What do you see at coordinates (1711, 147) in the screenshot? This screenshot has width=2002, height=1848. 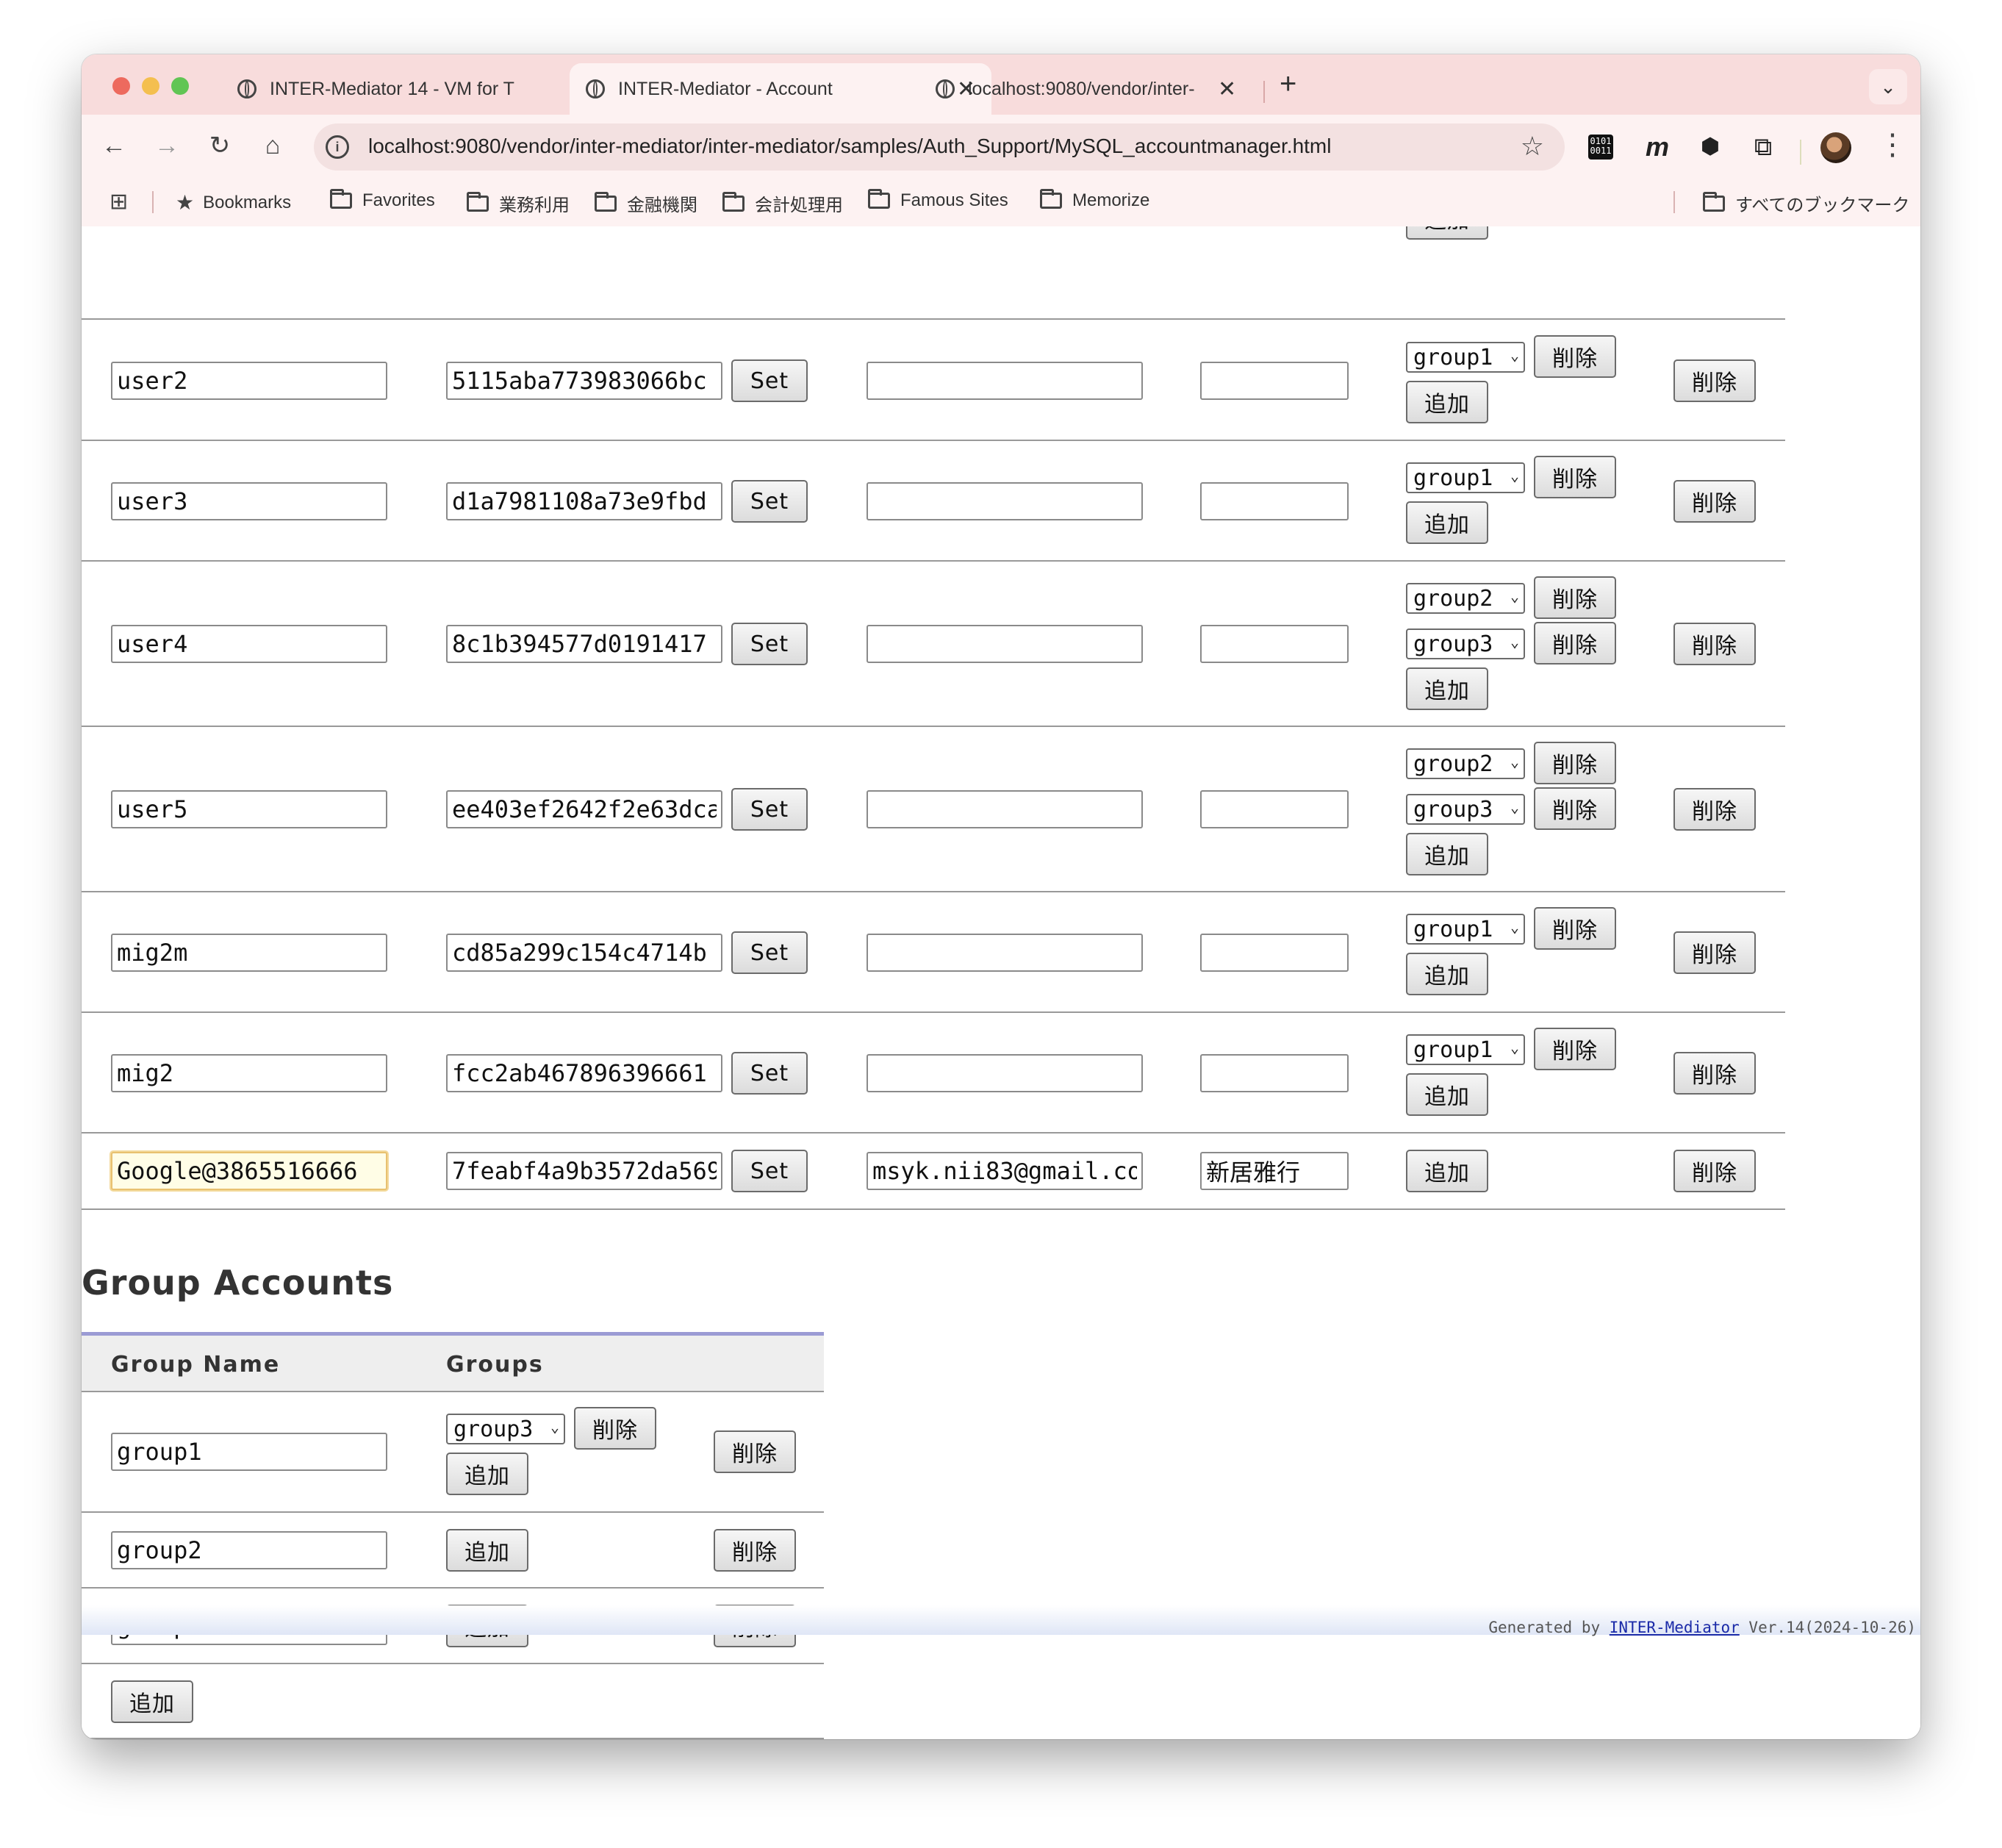 I see `cube-extension-icon: ⬢` at bounding box center [1711, 147].